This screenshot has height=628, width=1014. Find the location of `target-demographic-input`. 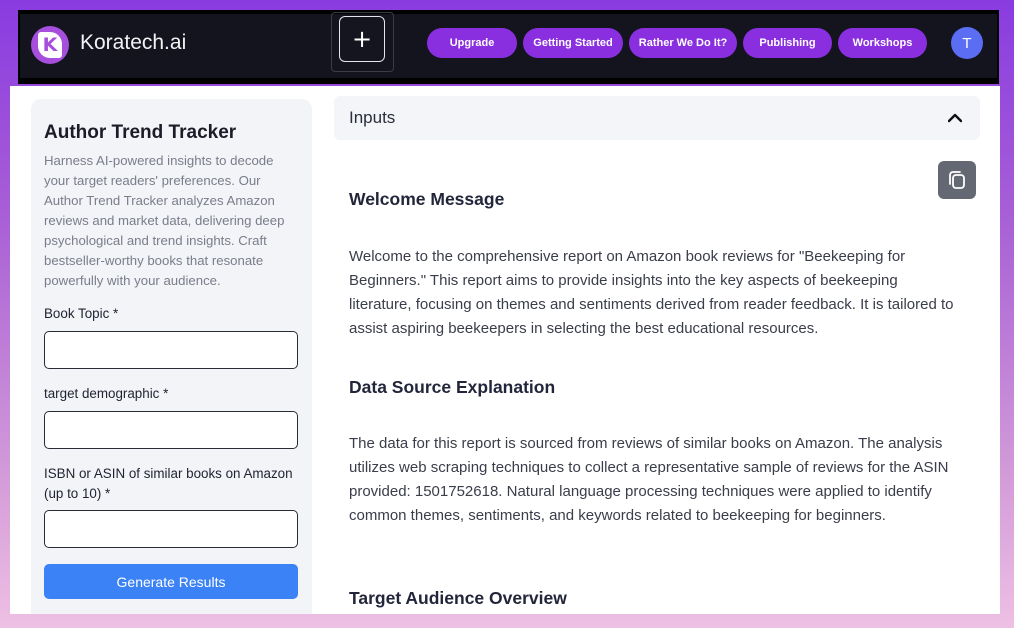

target-demographic-input is located at coordinates (171, 430).